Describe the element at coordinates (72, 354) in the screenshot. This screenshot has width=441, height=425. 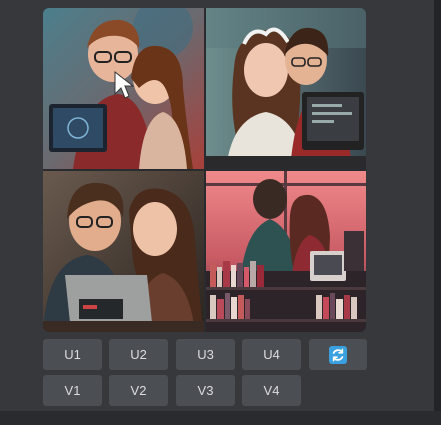
I see `upscale-1-button: U1` at that location.